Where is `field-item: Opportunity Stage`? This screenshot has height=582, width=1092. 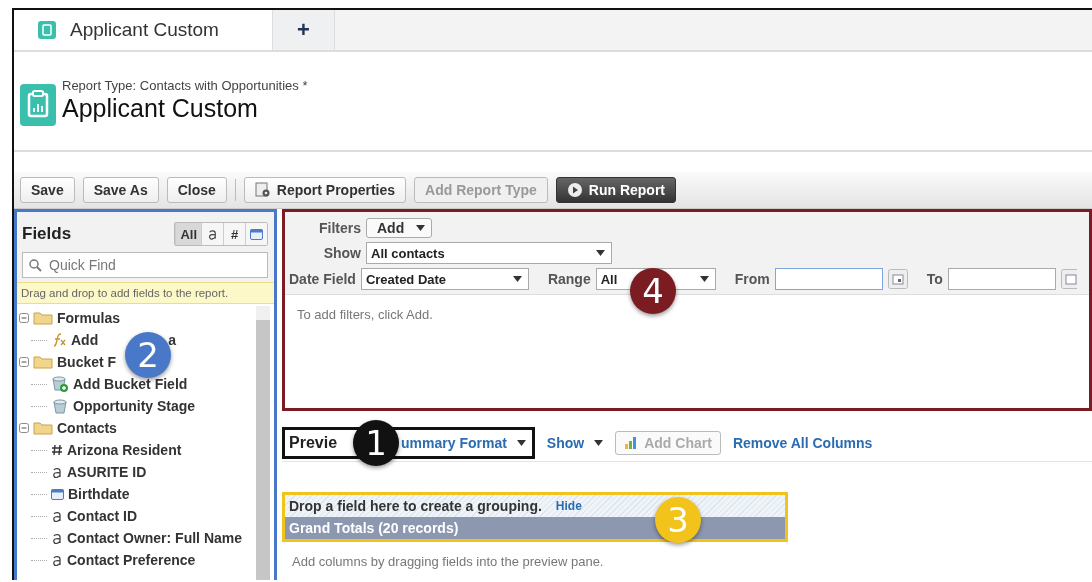 field-item: Opportunity Stage is located at coordinates (134, 406).